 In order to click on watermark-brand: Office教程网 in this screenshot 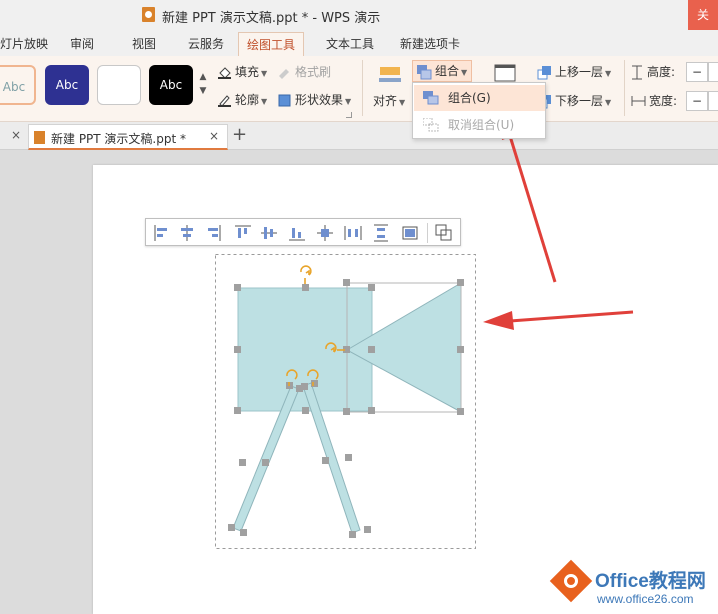, I will do `click(650, 581)`.